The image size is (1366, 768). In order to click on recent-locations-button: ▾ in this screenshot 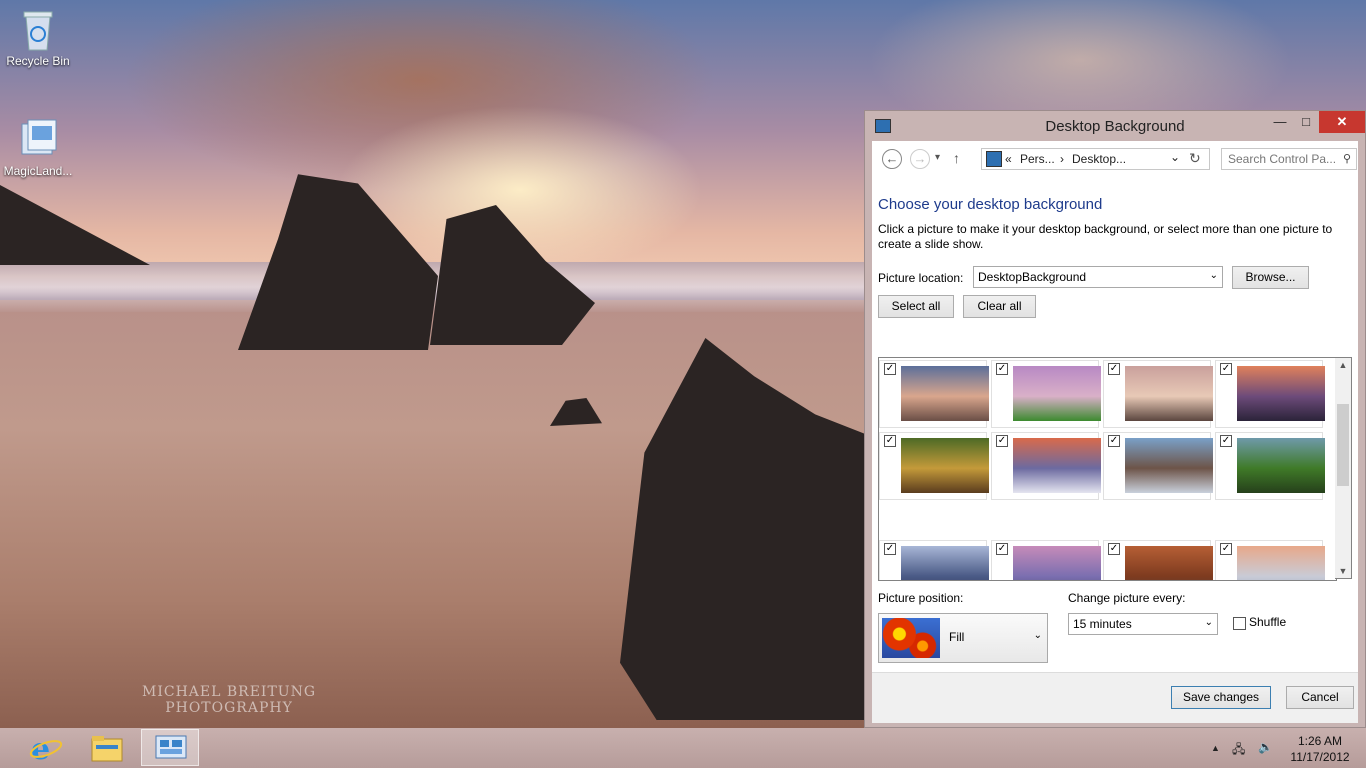, I will do `click(937, 157)`.